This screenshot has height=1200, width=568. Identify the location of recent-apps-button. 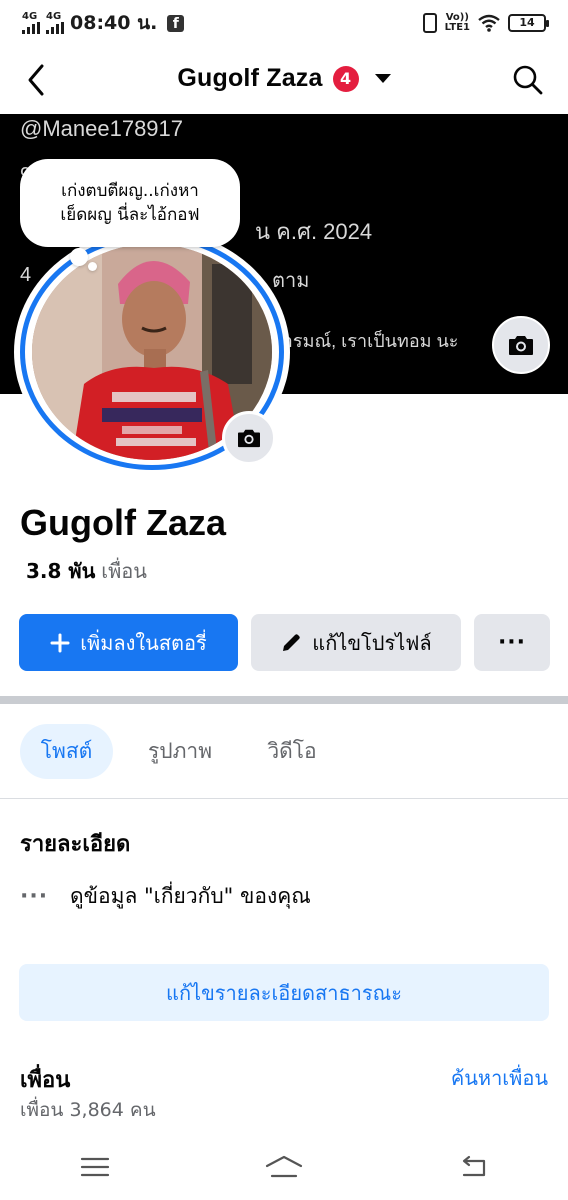
(95, 1167).